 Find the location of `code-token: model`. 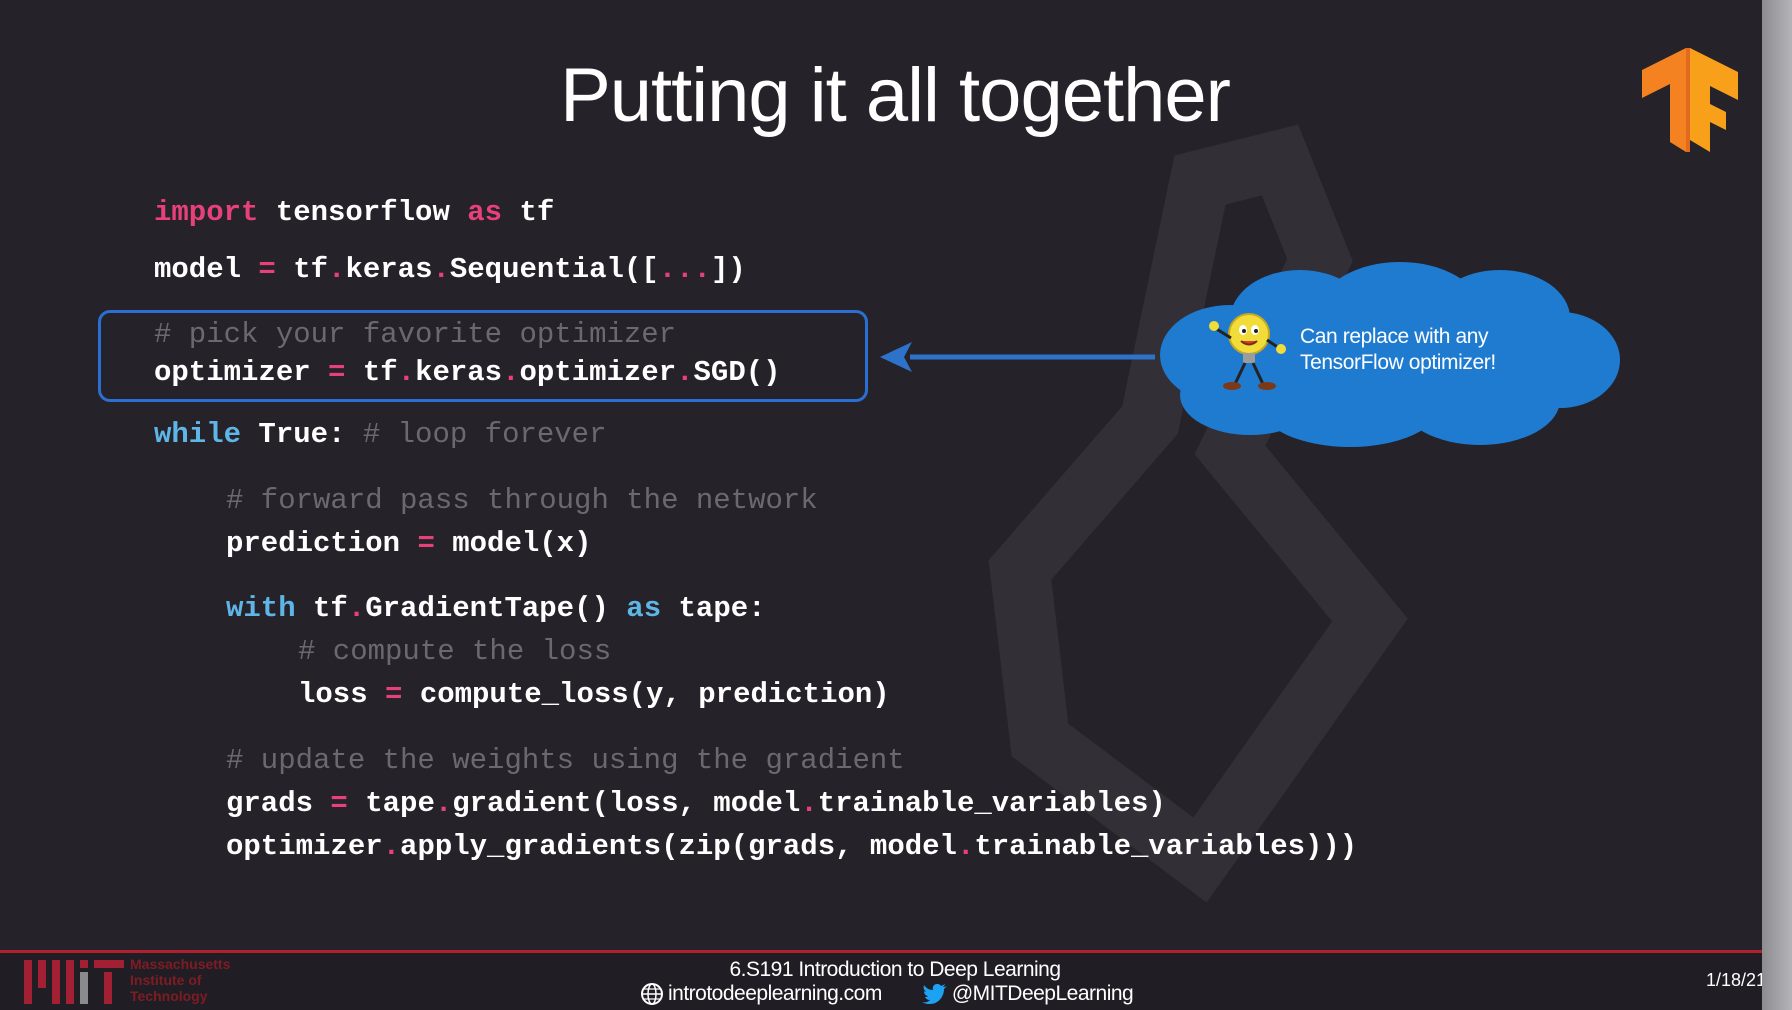

code-token: model is located at coordinates (206, 269).